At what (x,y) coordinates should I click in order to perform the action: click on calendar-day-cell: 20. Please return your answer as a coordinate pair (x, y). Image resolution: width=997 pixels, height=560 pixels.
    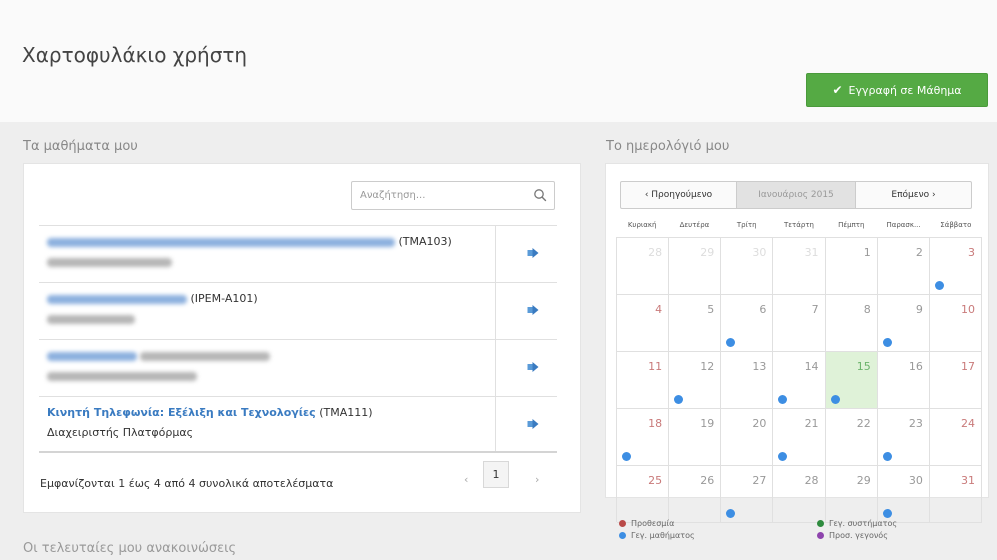
    Looking at the image, I should click on (747, 437).